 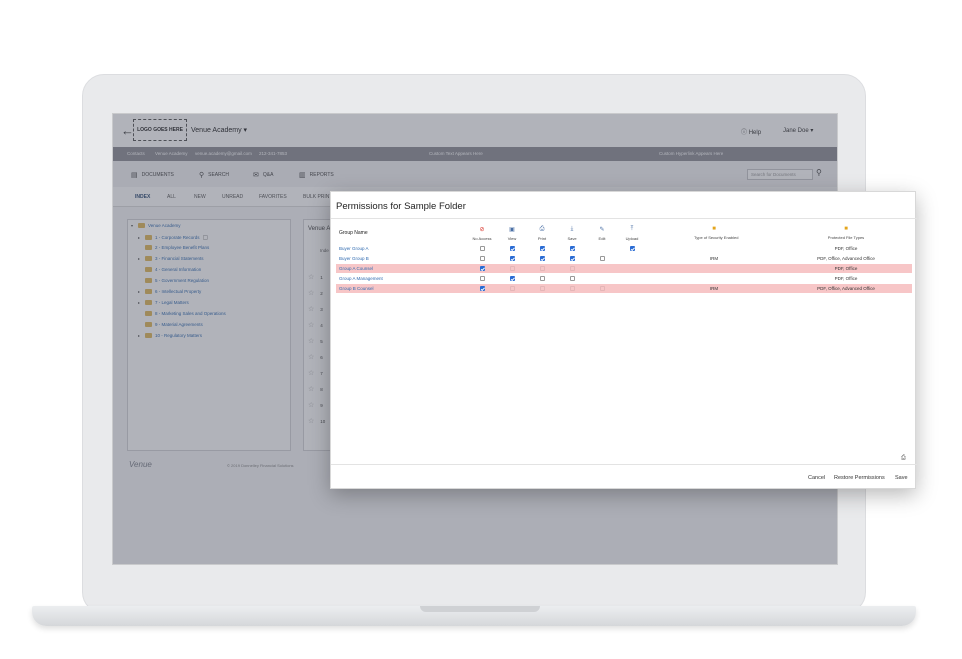 I want to click on group-name: Group B Counsel, so click(x=356, y=288).